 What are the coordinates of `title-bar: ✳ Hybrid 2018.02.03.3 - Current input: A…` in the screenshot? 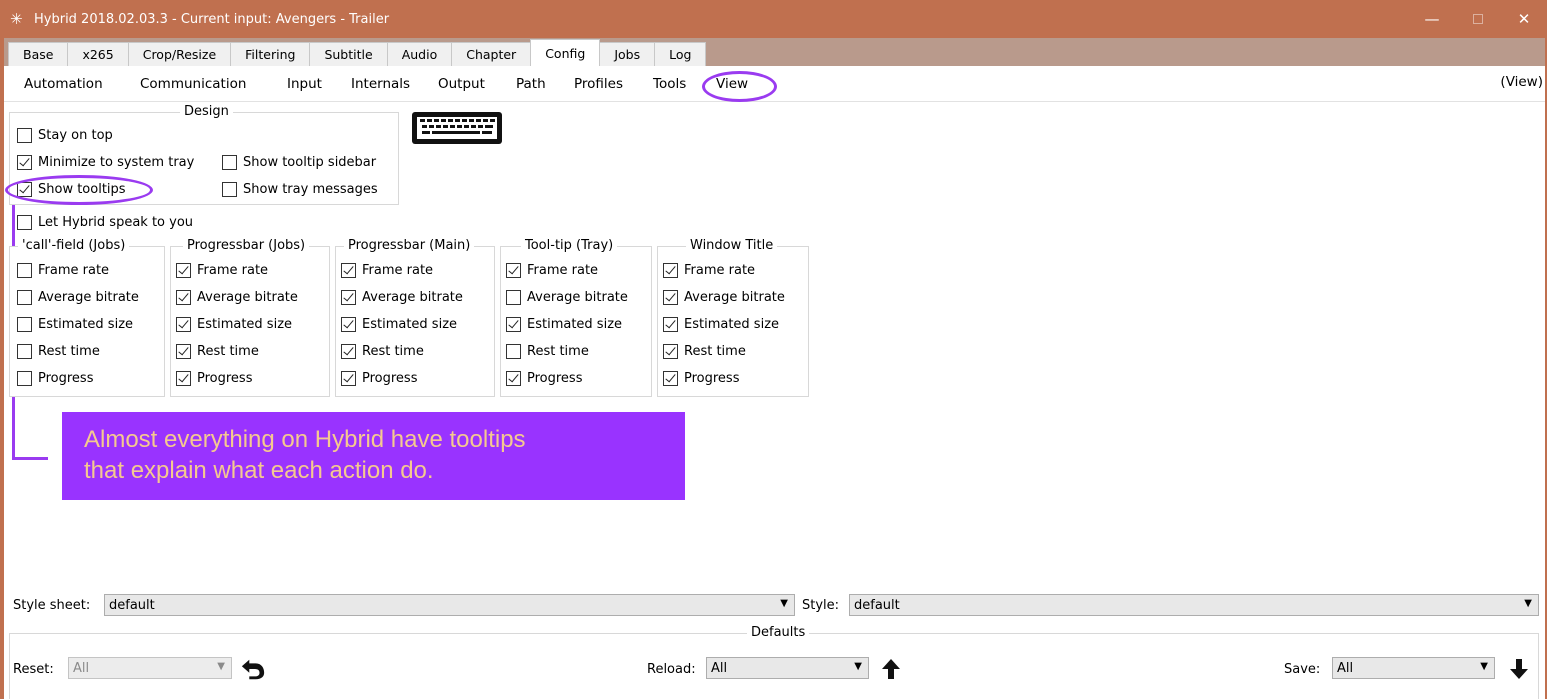 It's located at (773, 19).